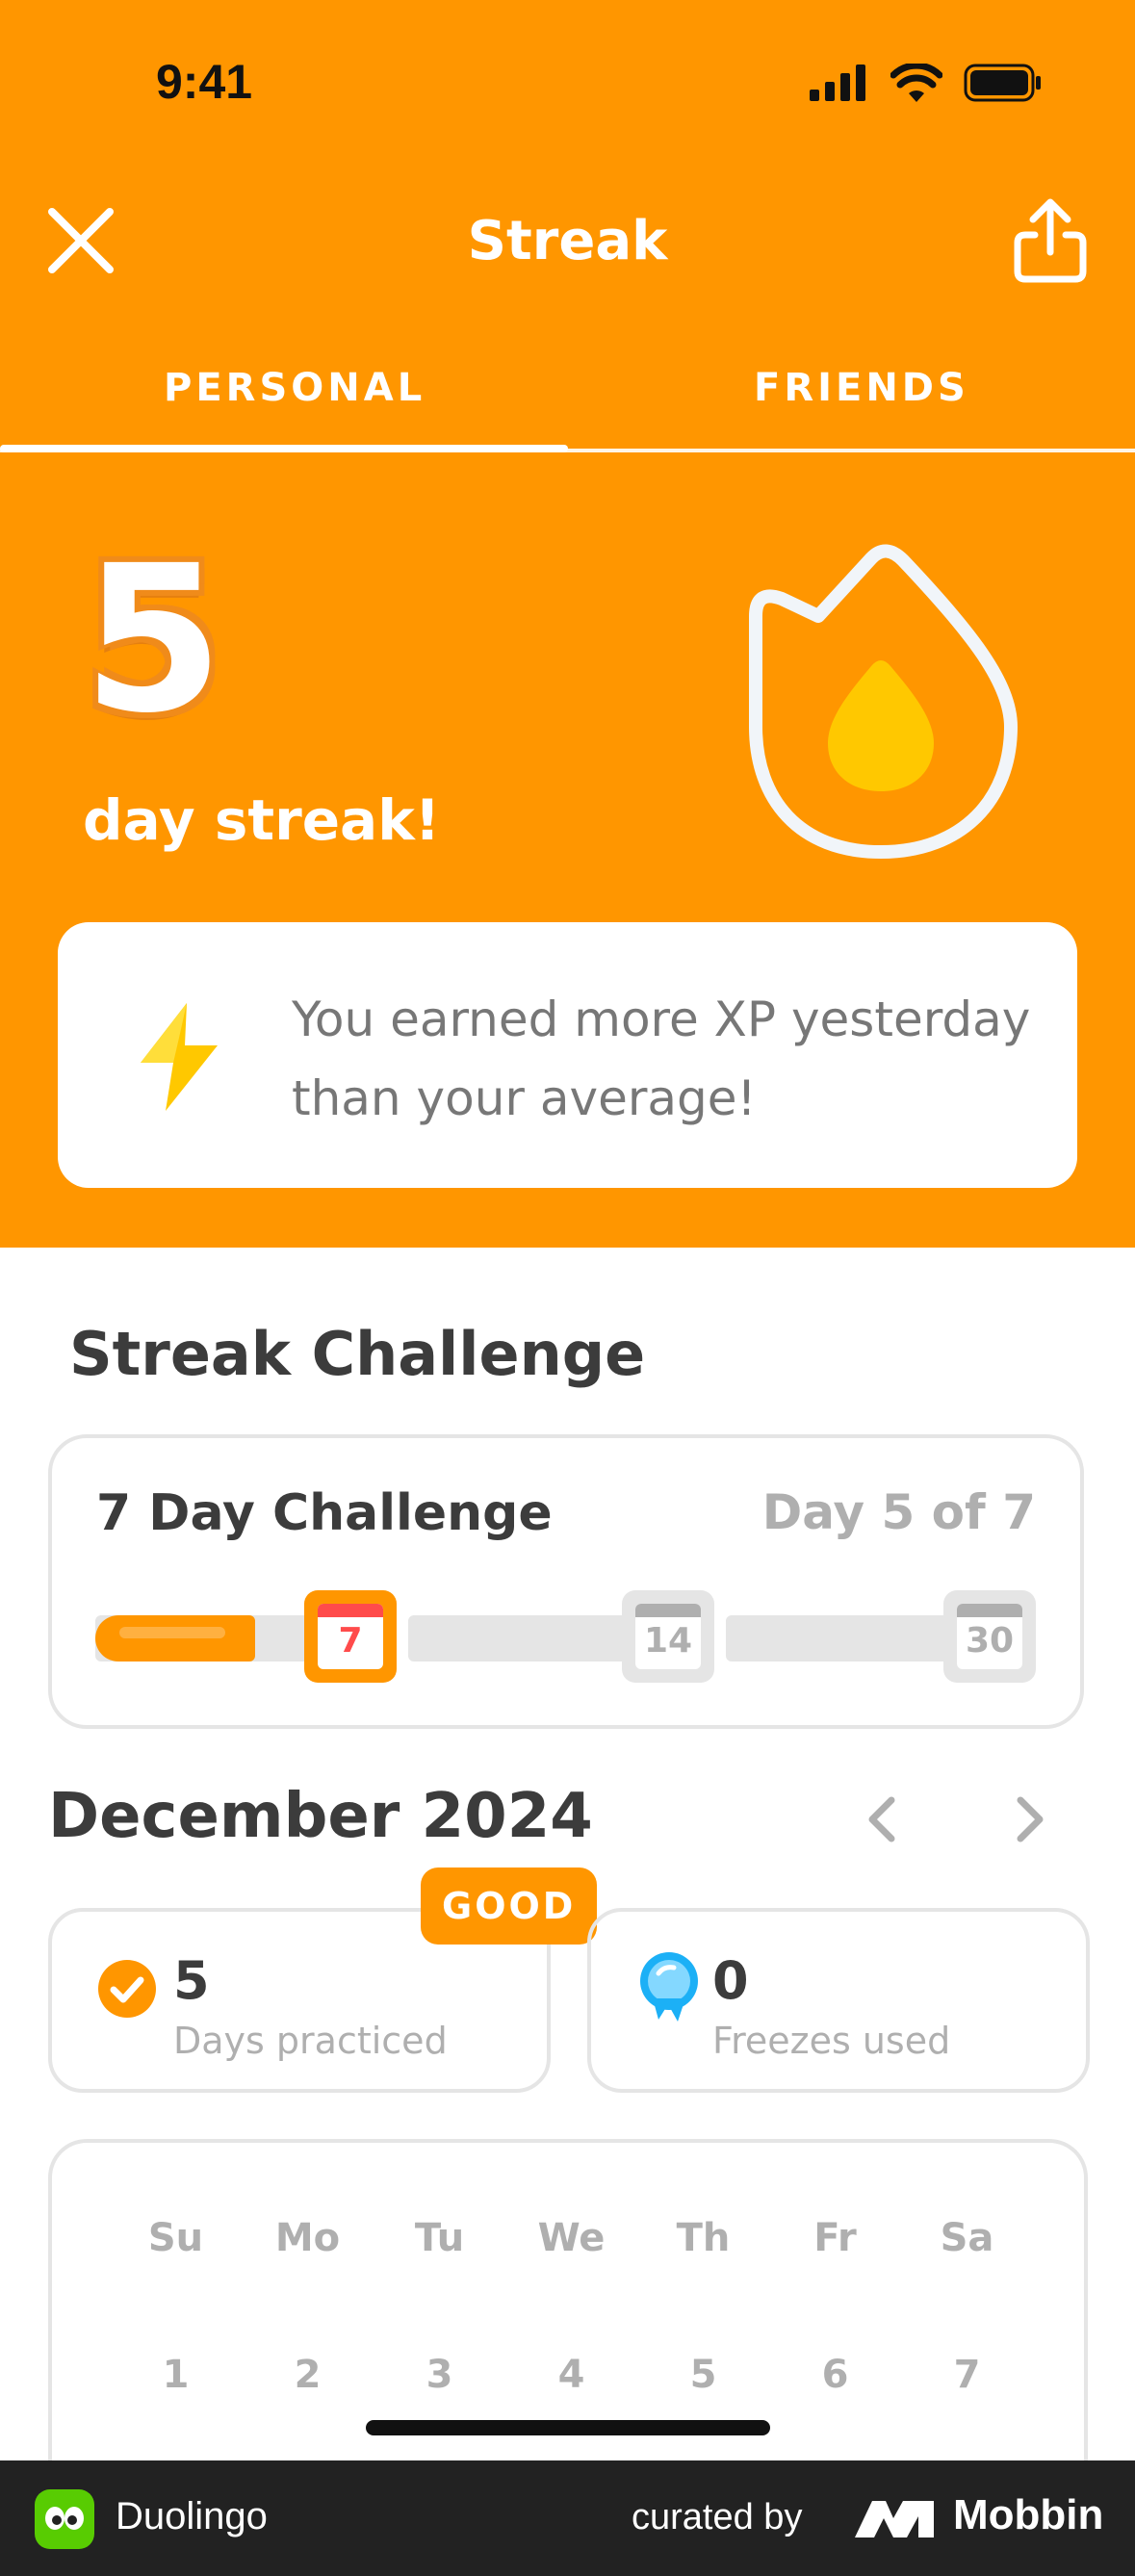 The image size is (1135, 2576). I want to click on footer-curated-text: curated by, so click(717, 2517).